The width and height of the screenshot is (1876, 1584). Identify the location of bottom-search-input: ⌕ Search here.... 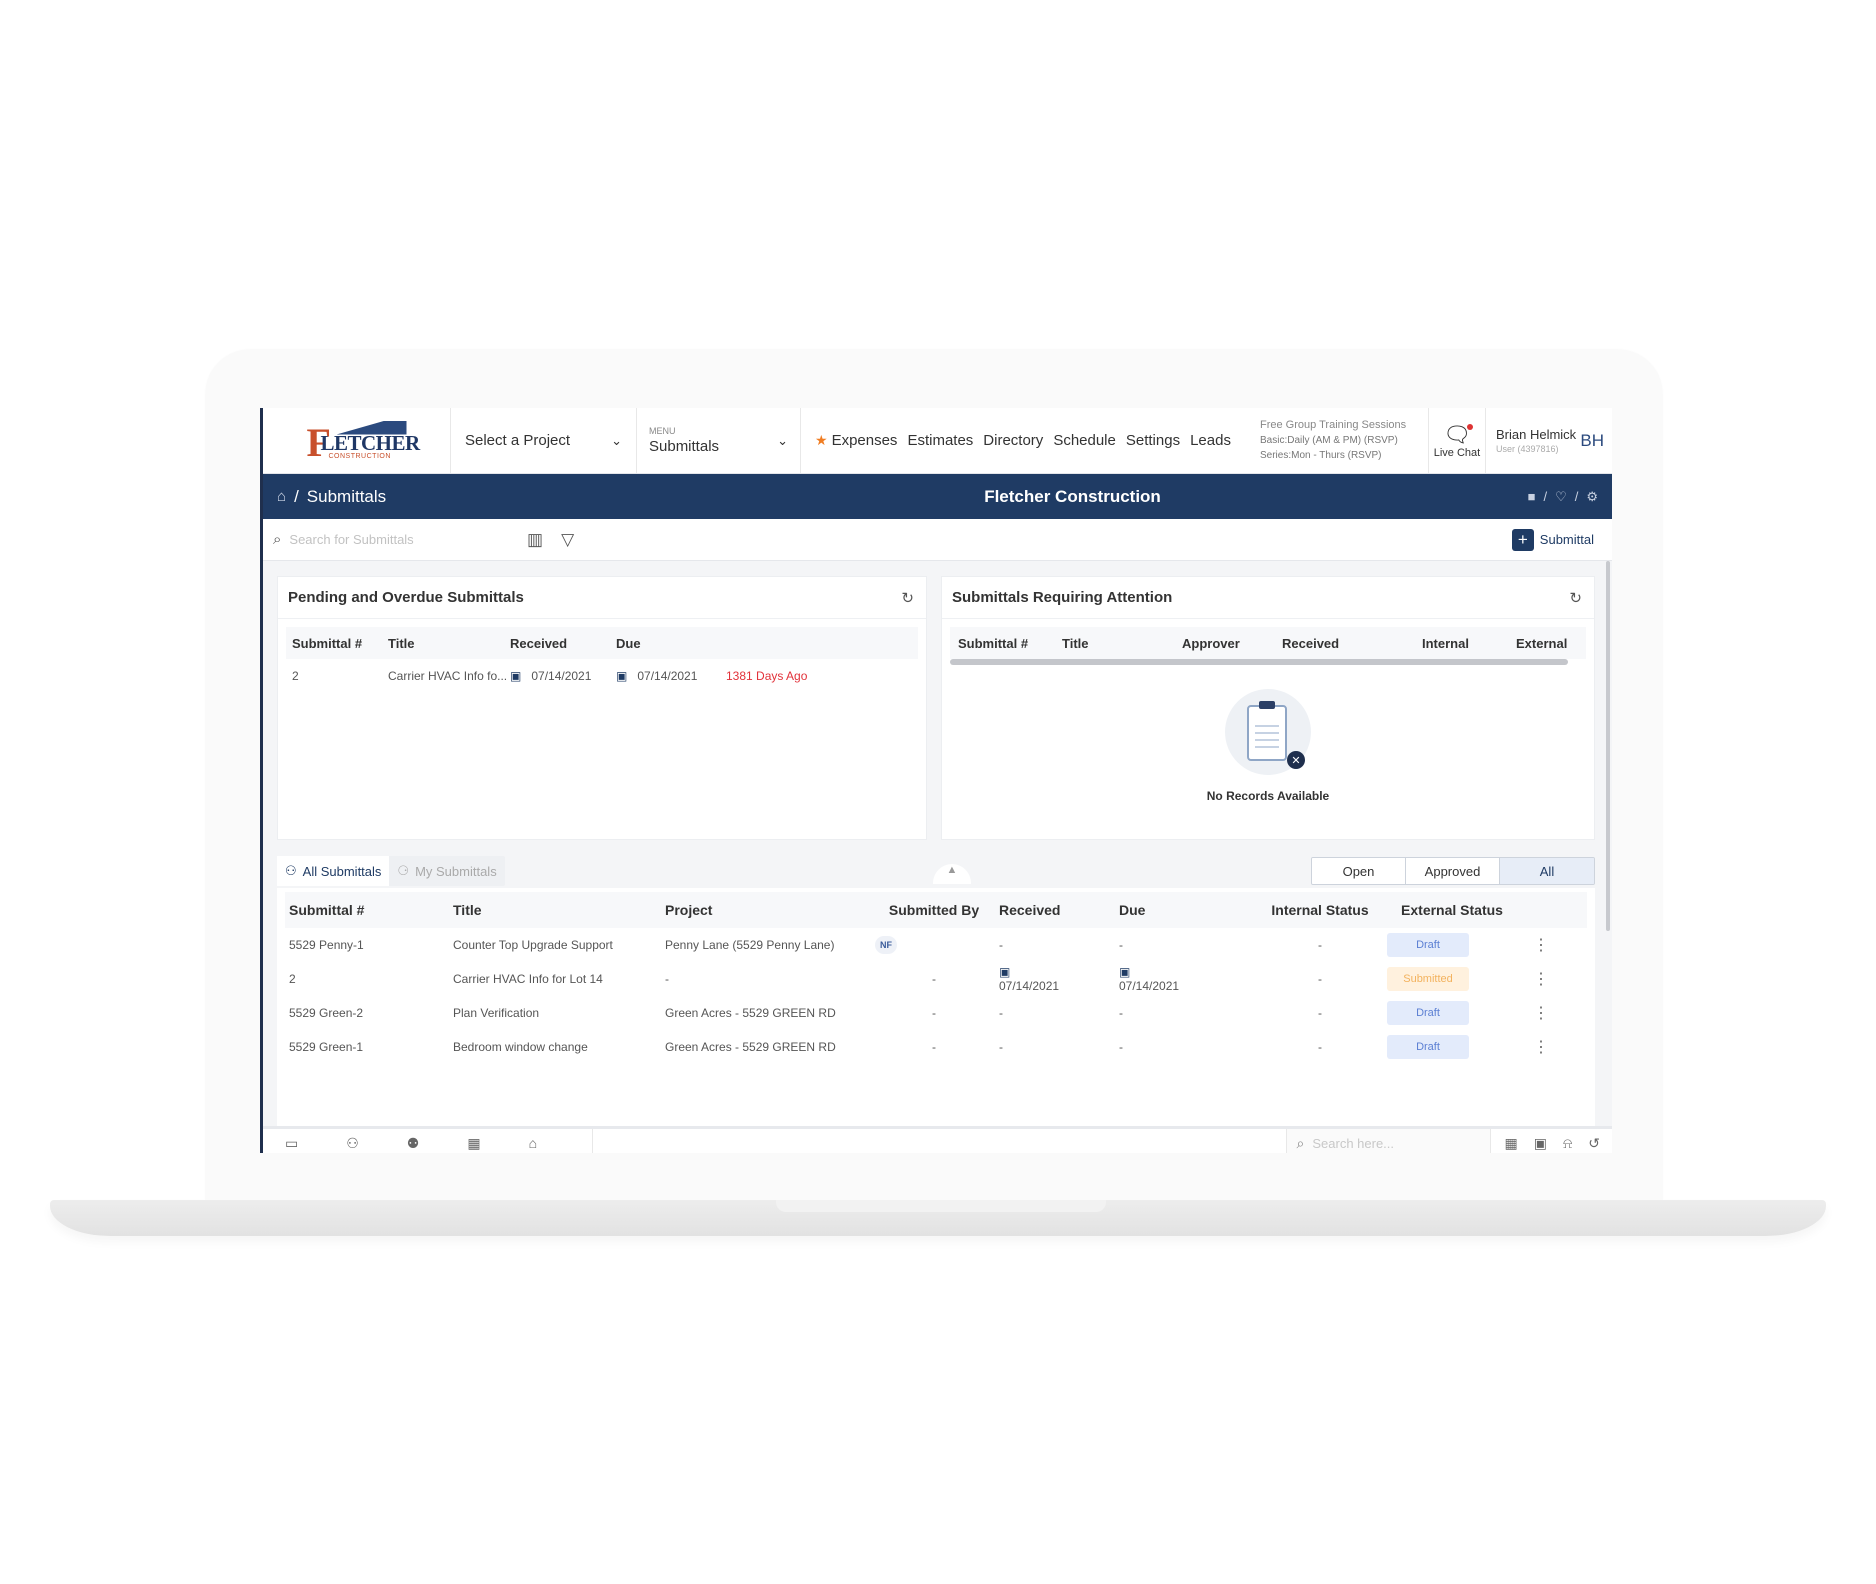
(1387, 1141).